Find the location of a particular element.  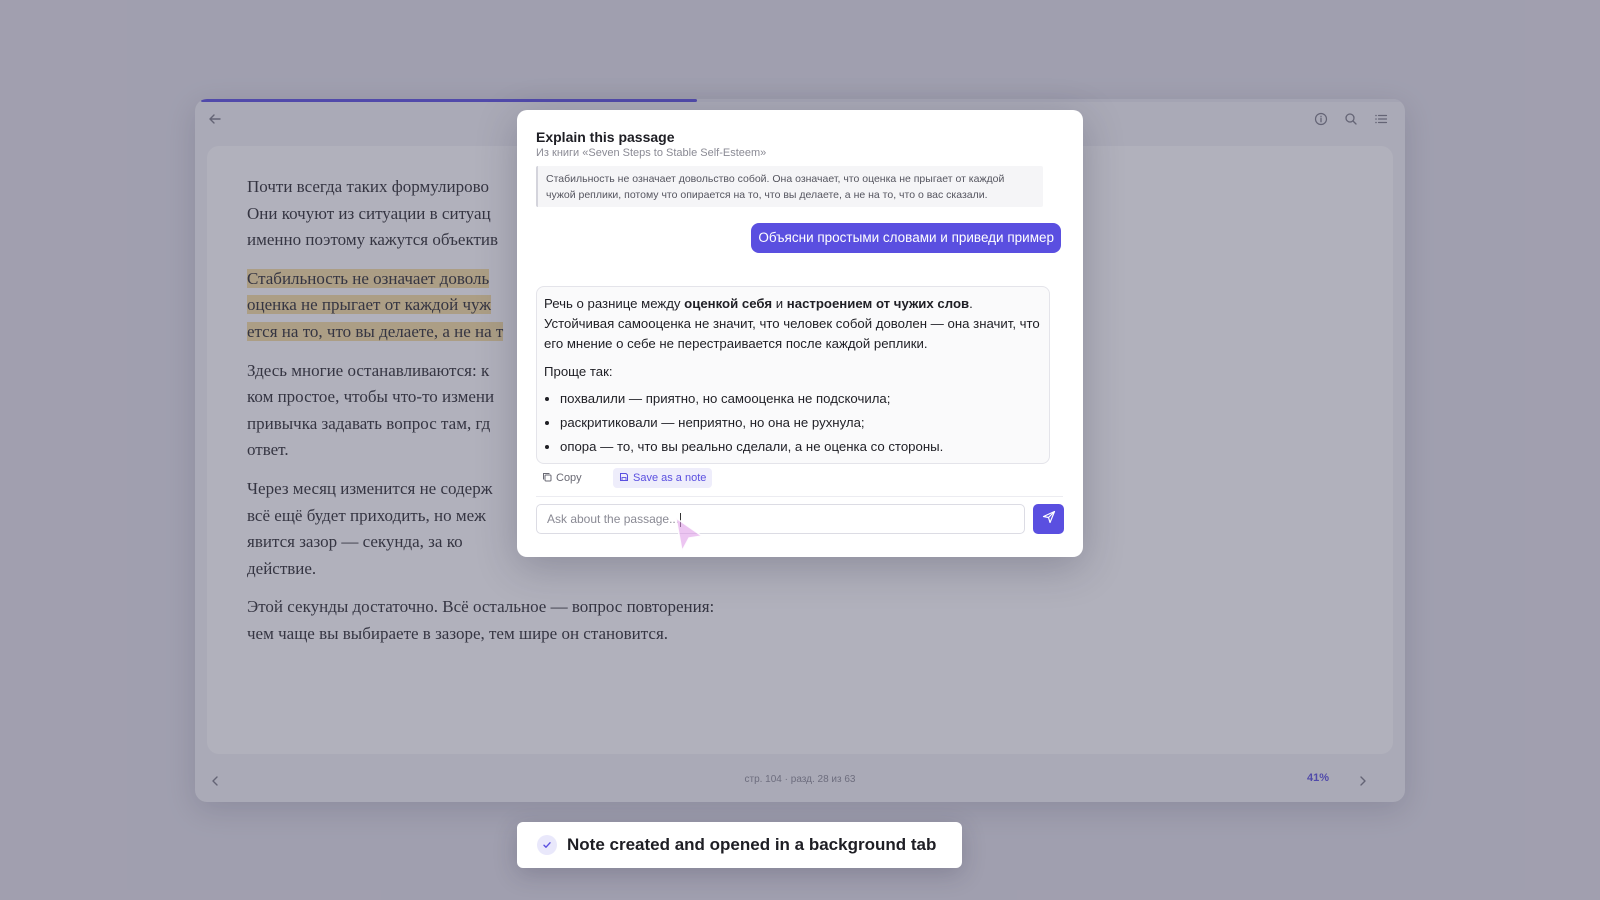

dialog-divider is located at coordinates (799, 496).